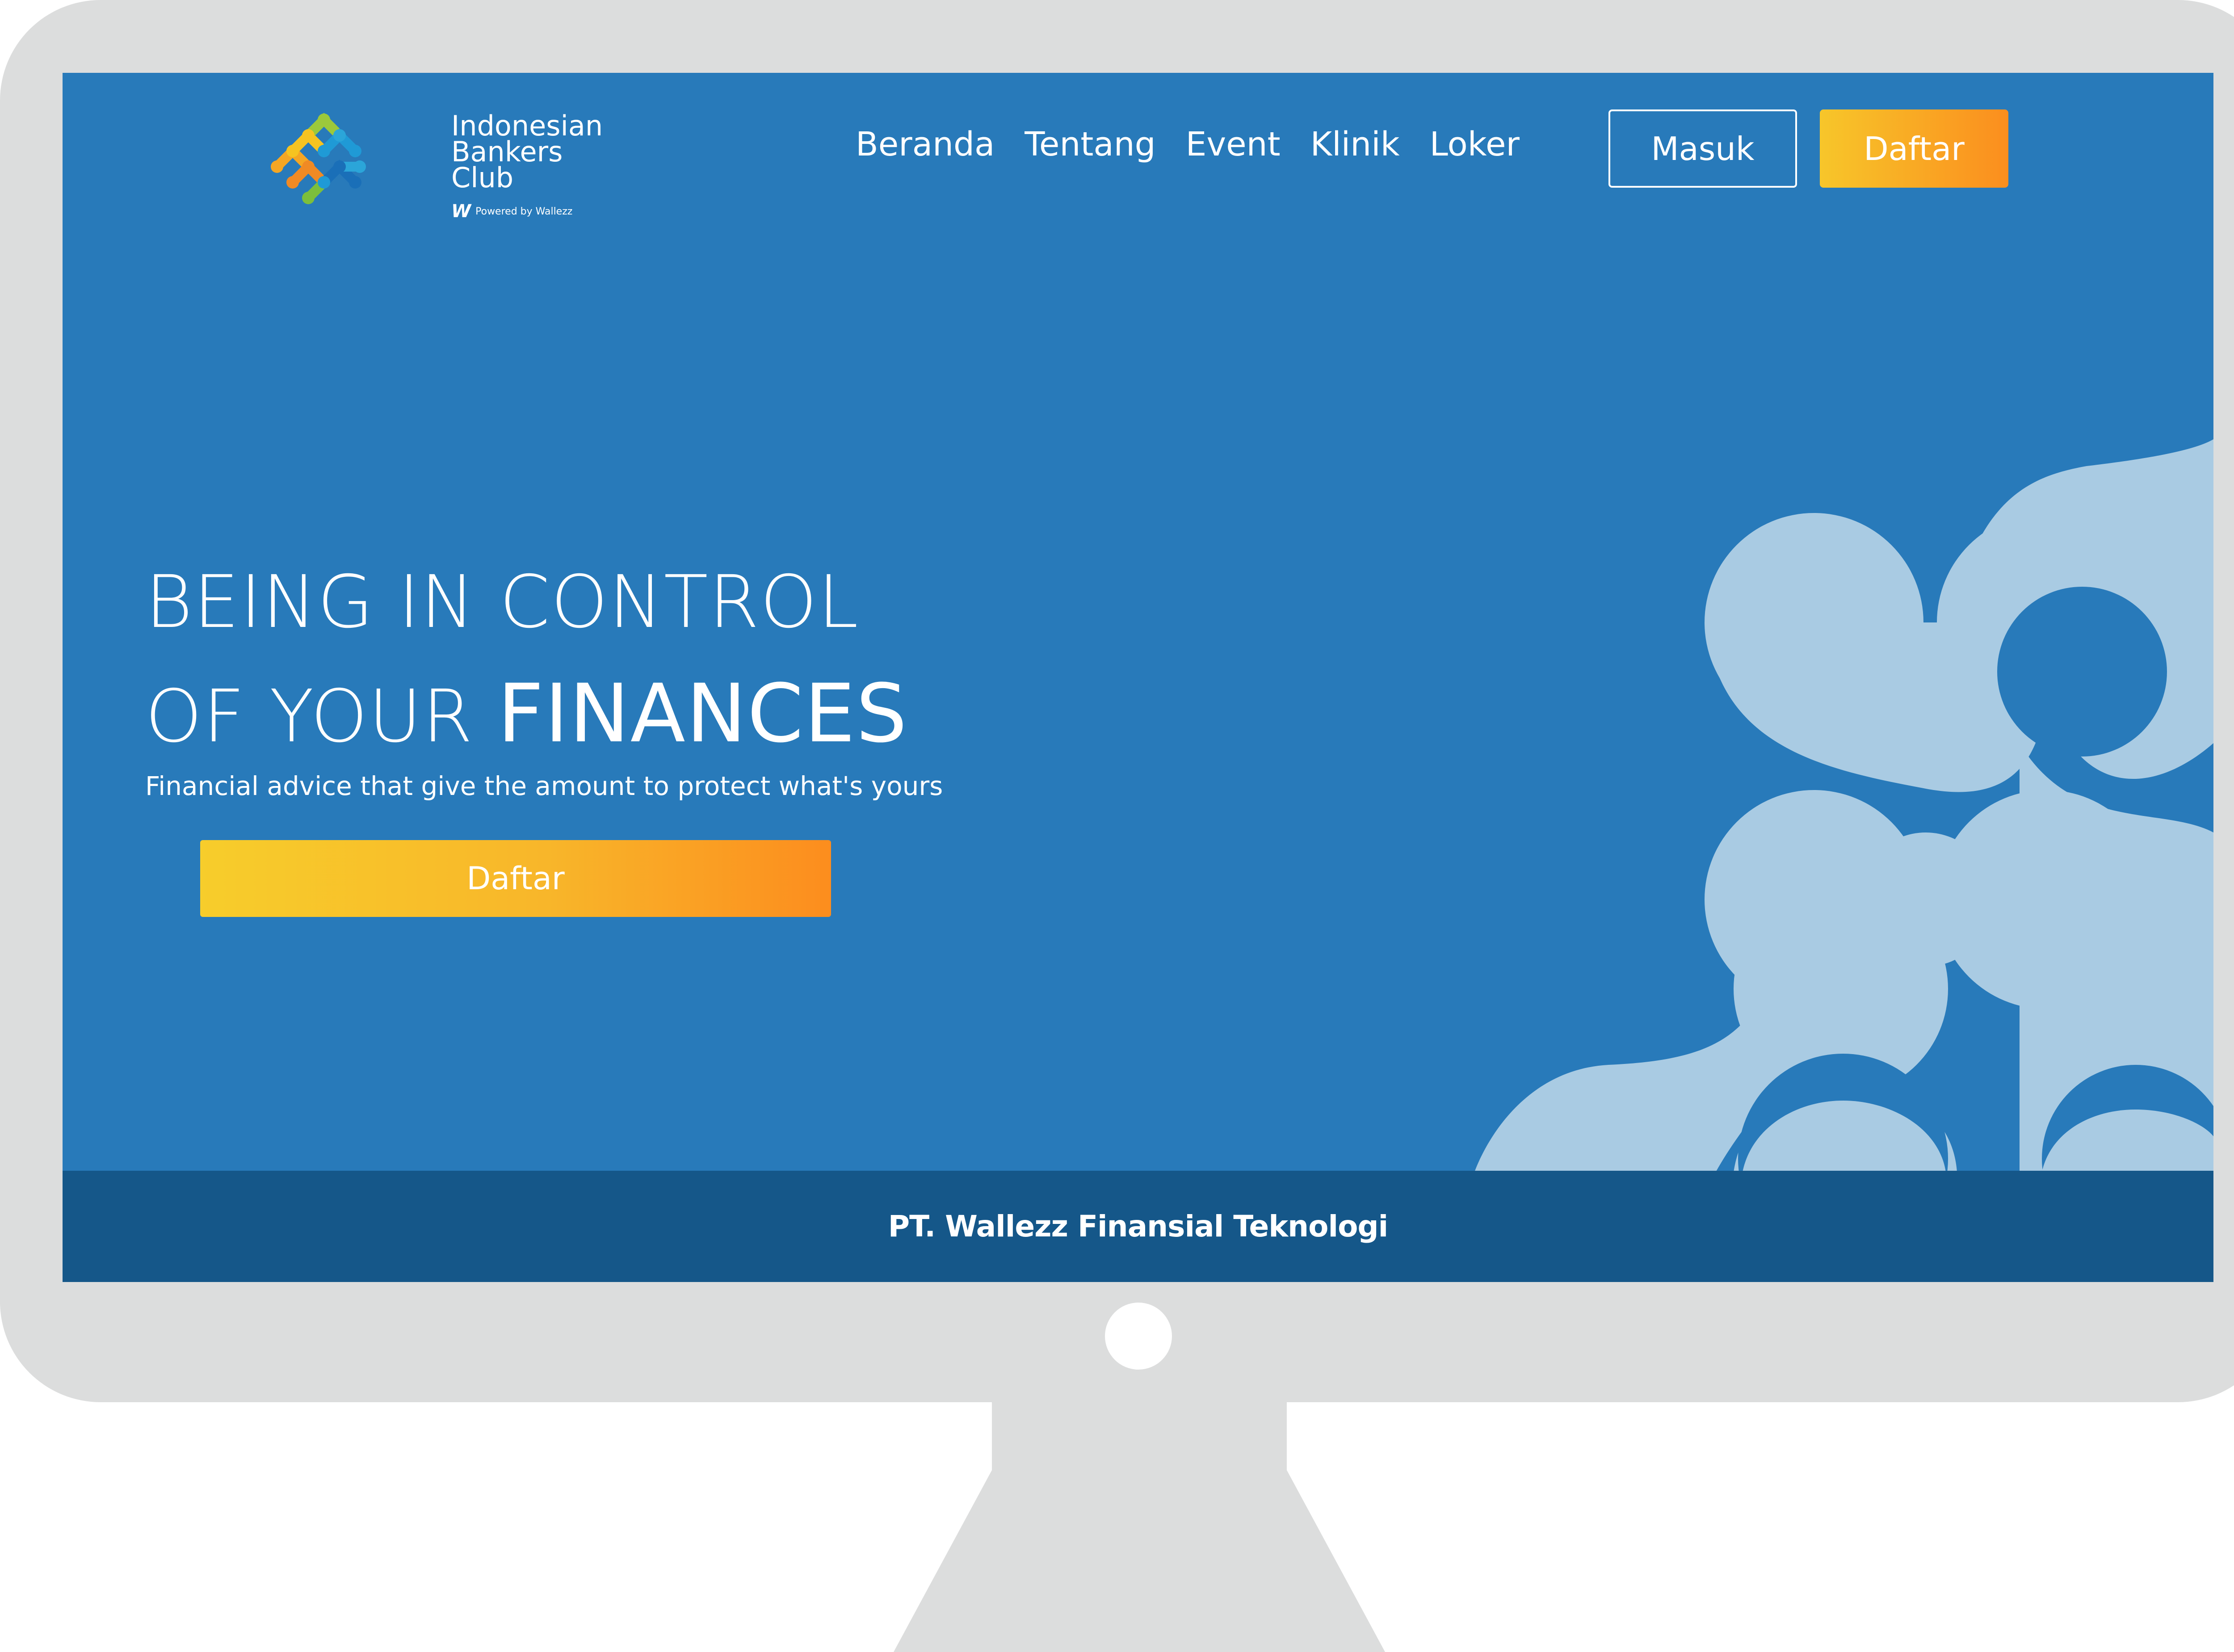  Describe the element at coordinates (1090, 144) in the screenshot. I see `nav-item-tentang: Tentang` at that location.